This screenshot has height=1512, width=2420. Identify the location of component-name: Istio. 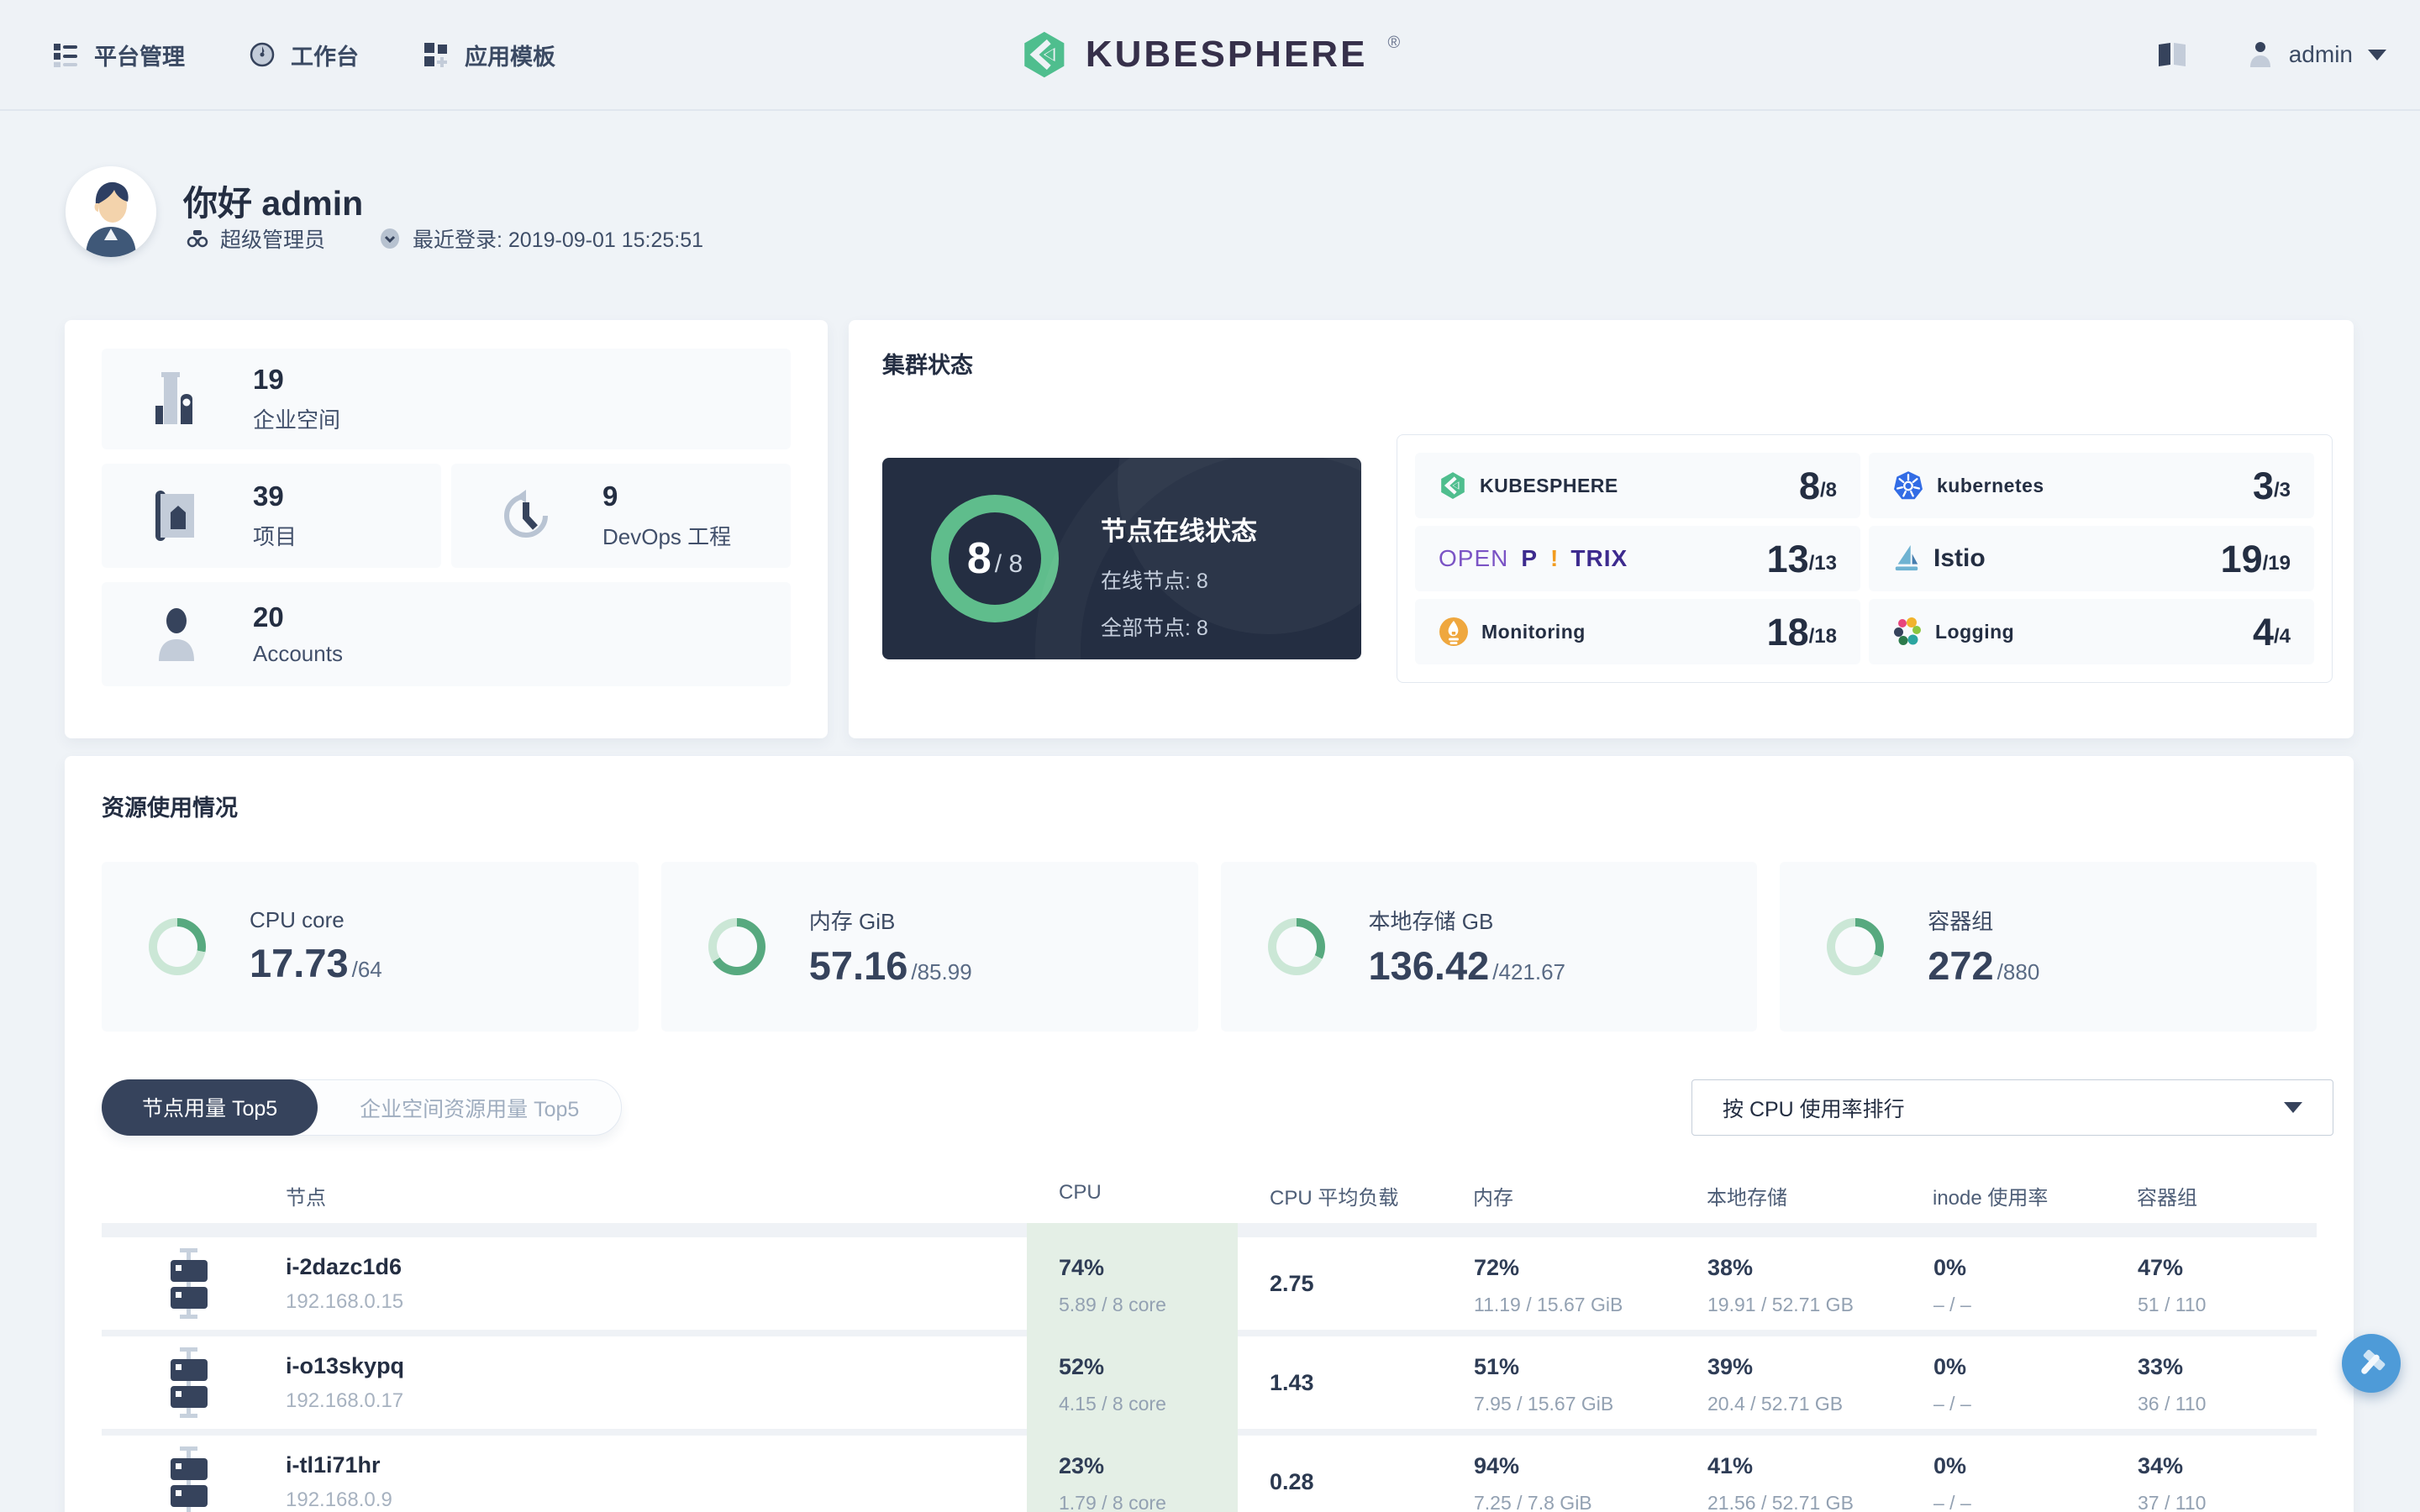
(1960, 558).